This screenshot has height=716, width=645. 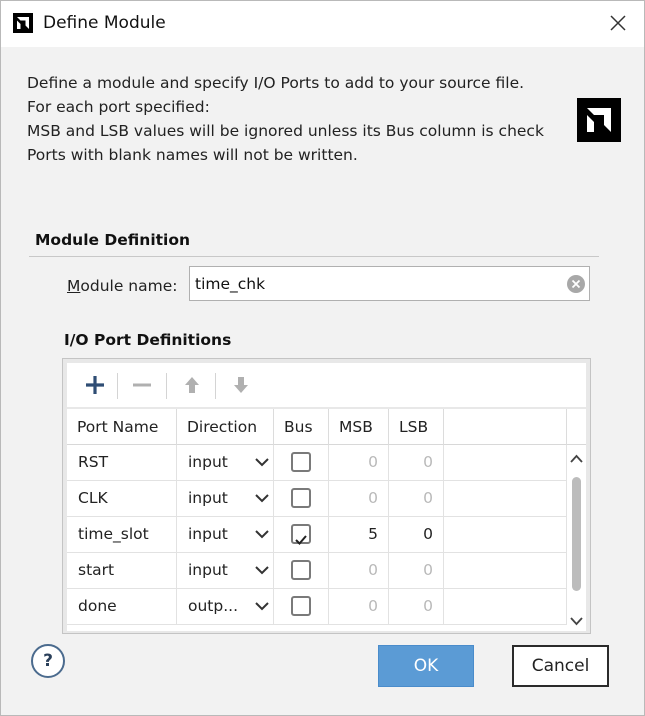 What do you see at coordinates (326, 385) in the screenshot?
I see `port-toolbar` at bounding box center [326, 385].